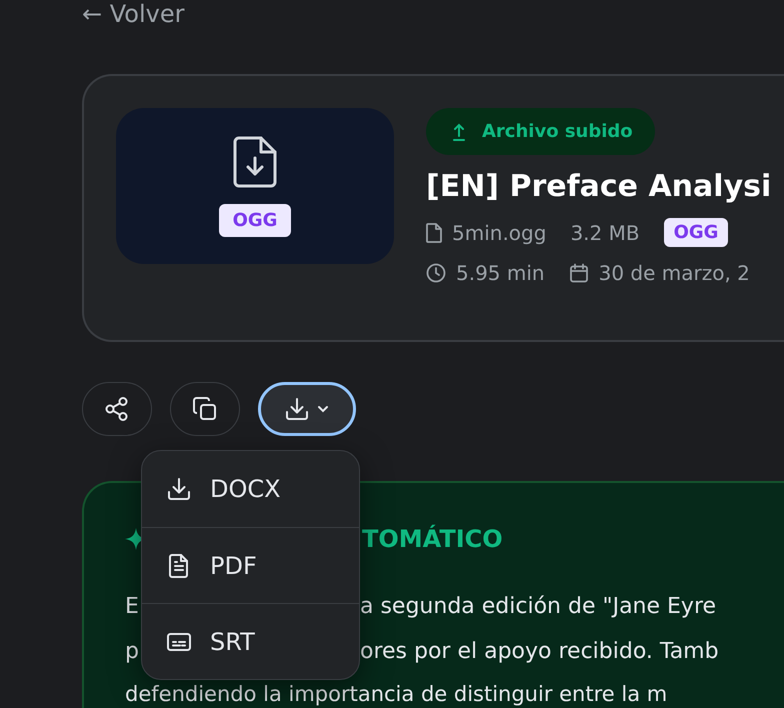 The height and width of the screenshot is (708, 784). I want to click on file-title: [EN] Preface Analysi, so click(599, 186).